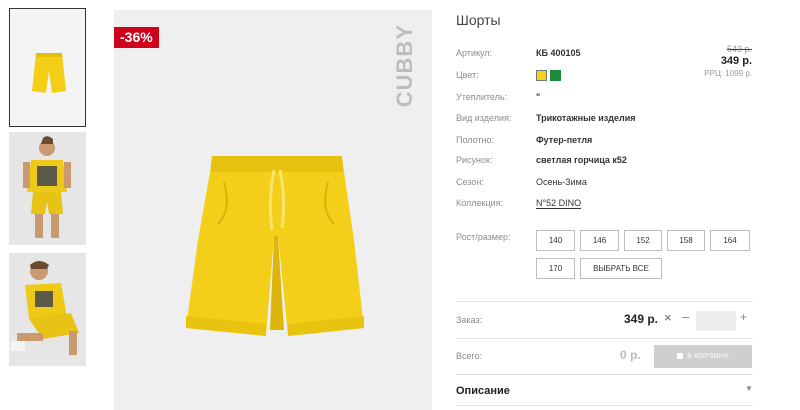  Describe the element at coordinates (49, 73) in the screenshot. I see `shorts-thumbnail-image` at that location.